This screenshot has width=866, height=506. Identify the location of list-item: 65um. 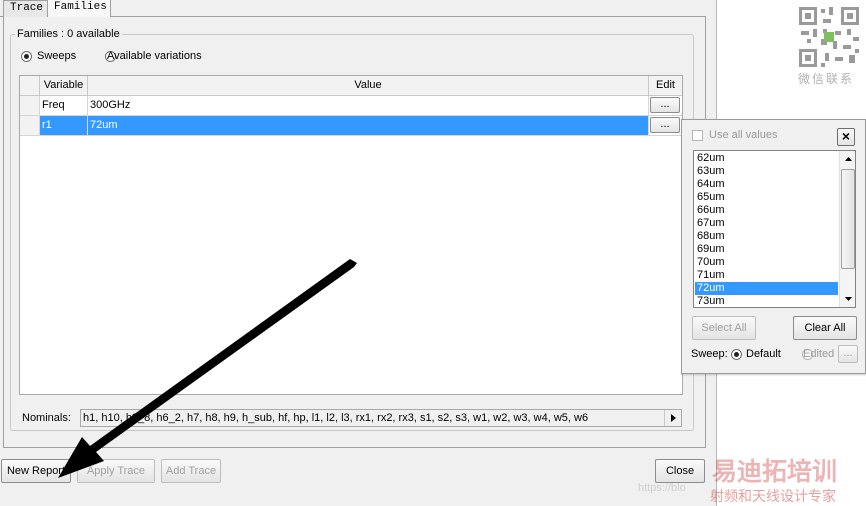
(766, 197).